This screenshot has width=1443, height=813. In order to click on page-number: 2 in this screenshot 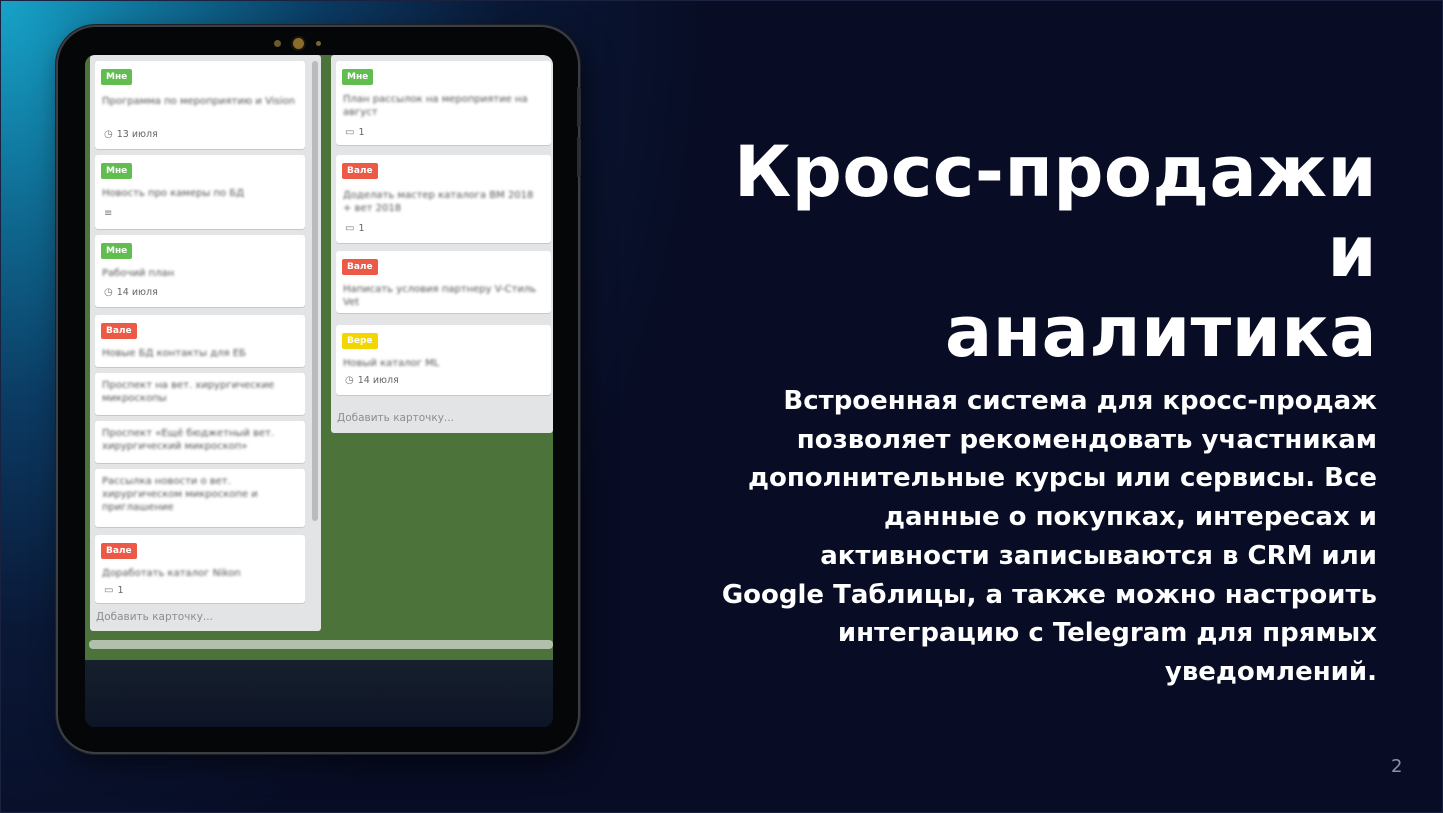, I will do `click(1397, 766)`.